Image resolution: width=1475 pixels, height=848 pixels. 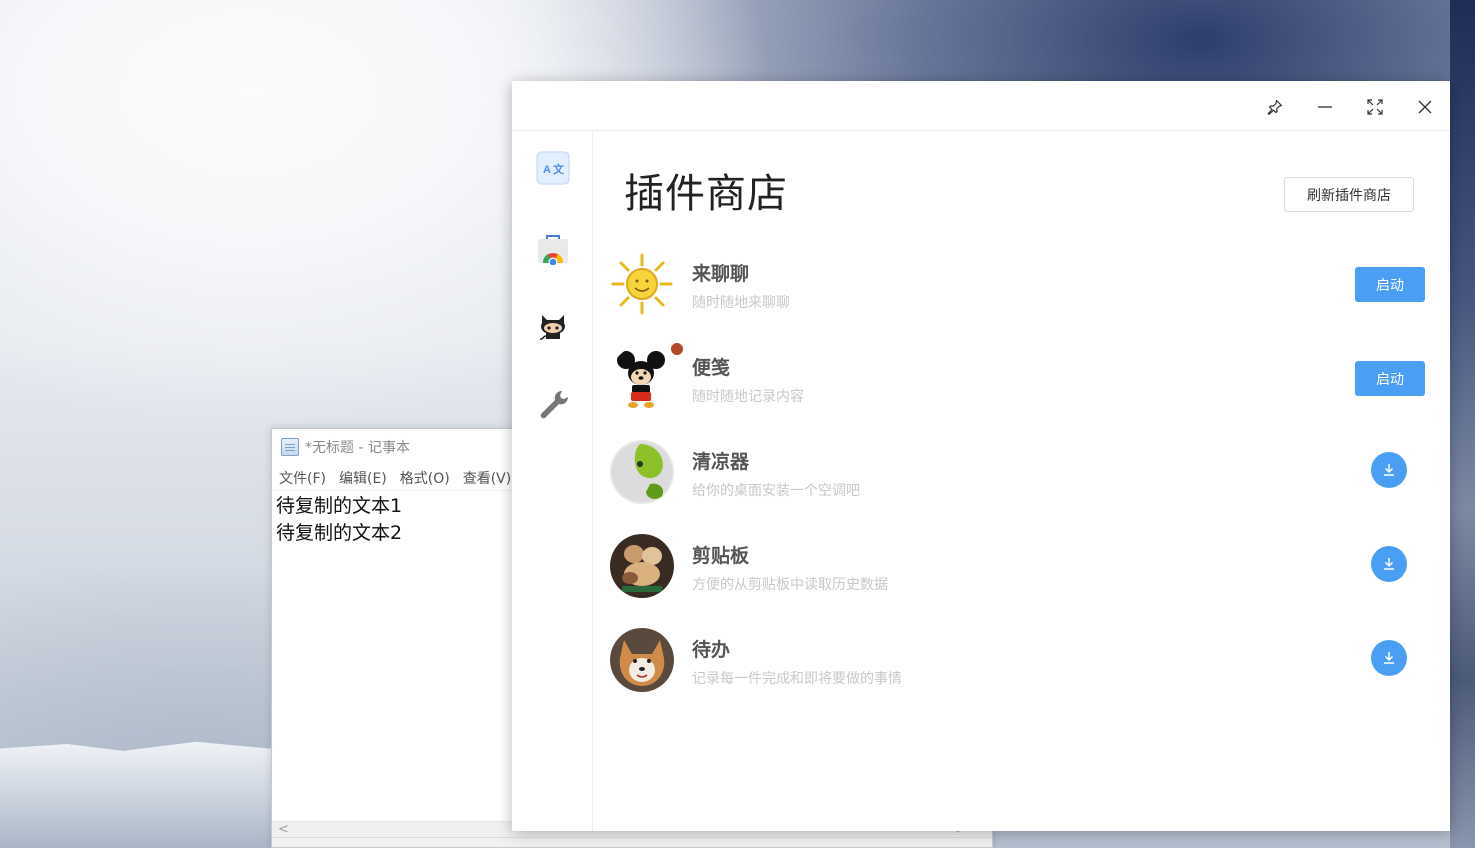 What do you see at coordinates (632, 842) in the screenshot?
I see `notepad-statusbar` at bounding box center [632, 842].